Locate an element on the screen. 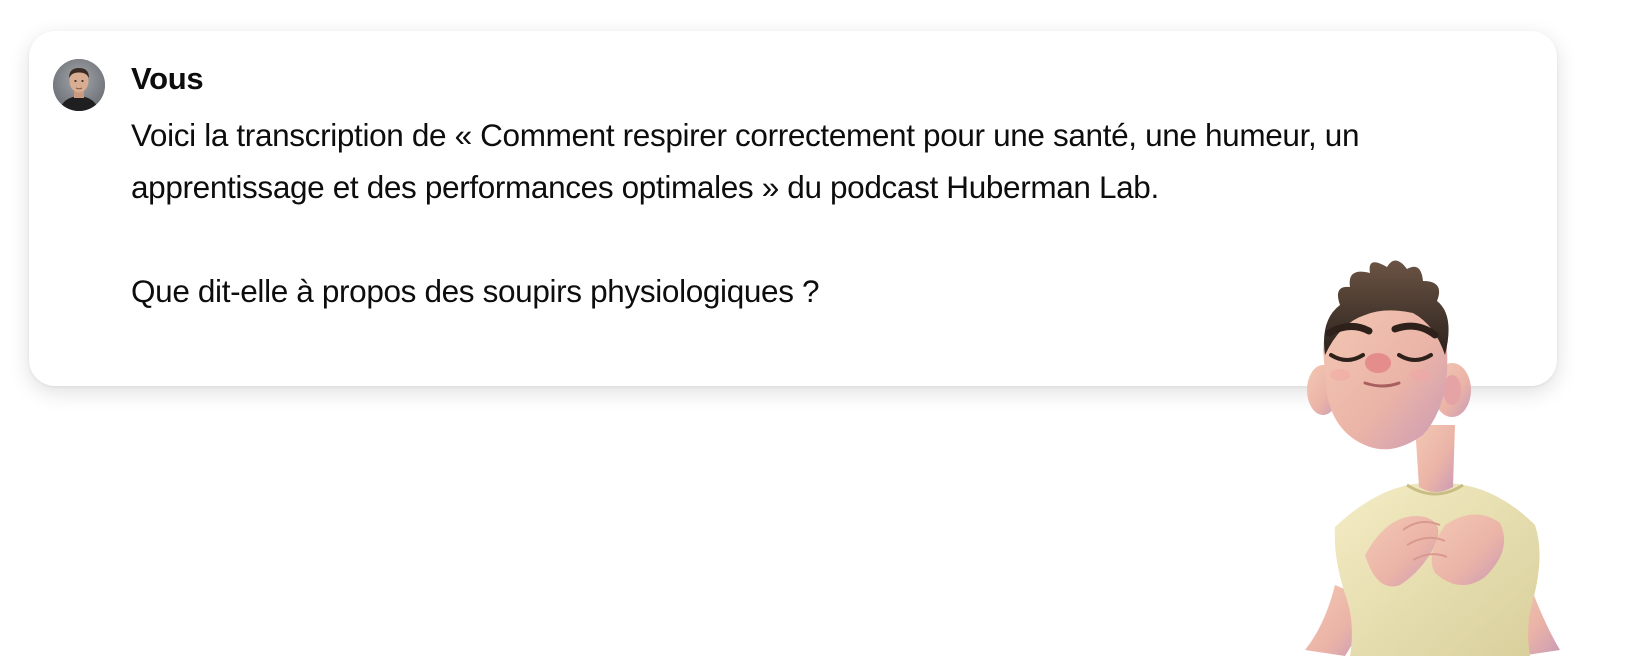 The width and height of the screenshot is (1632, 656). user-avatar-photo-icon is located at coordinates (79, 85).